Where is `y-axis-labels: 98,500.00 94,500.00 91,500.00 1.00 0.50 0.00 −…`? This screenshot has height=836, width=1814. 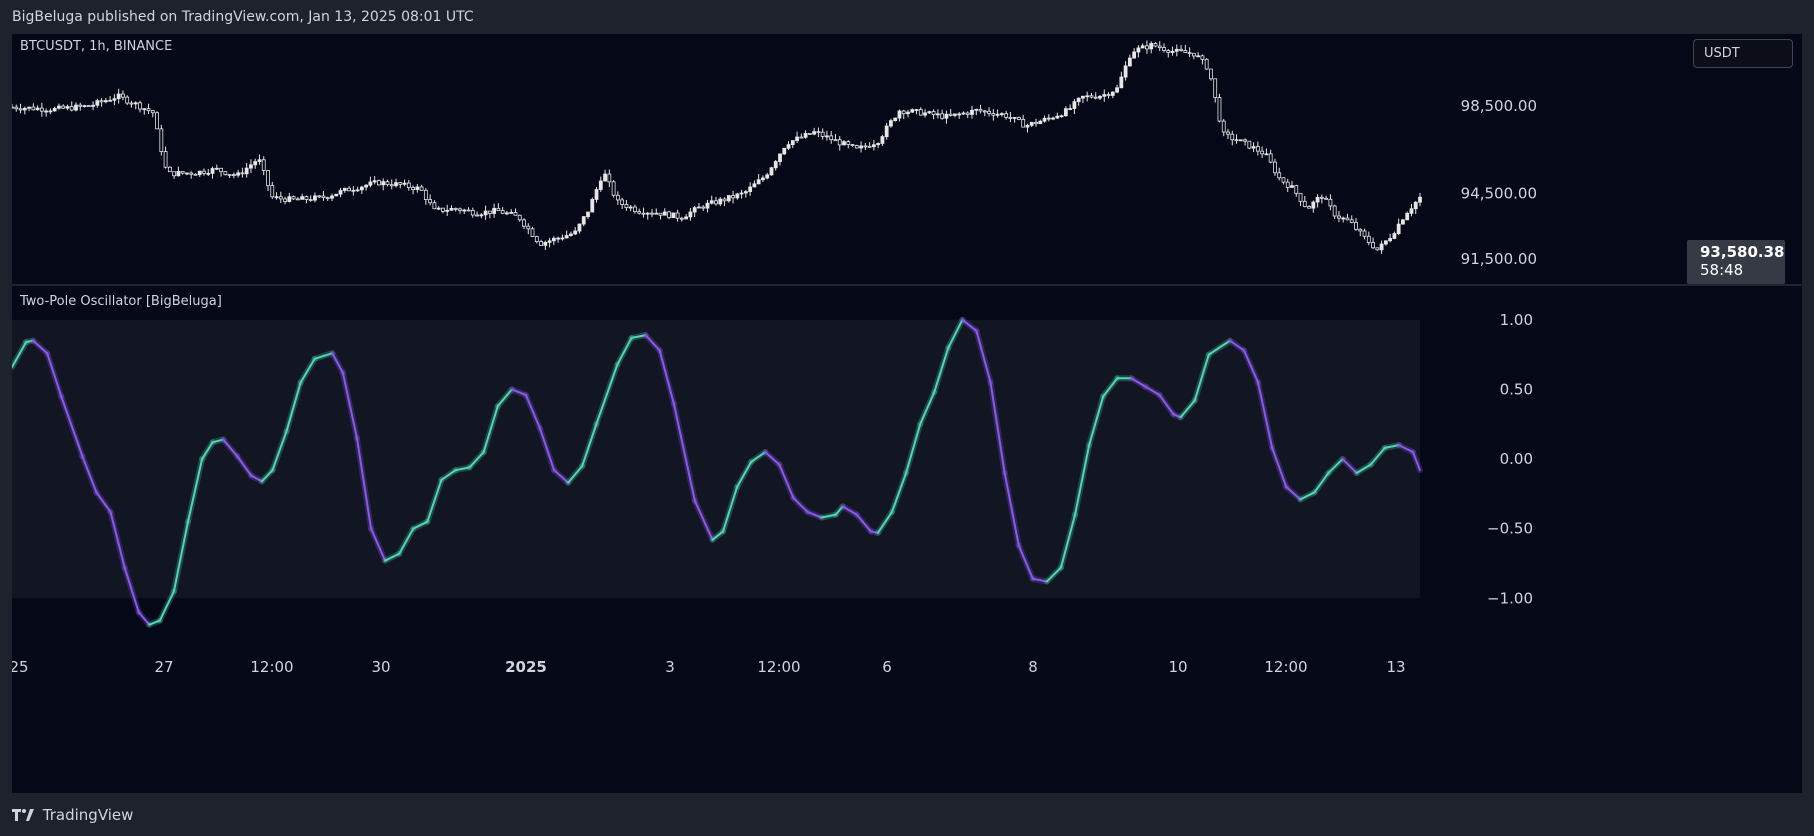 y-axis-labels: 98,500.00 94,500.00 91,500.00 1.00 0.50 0.00 −… is located at coordinates (1499, 352).